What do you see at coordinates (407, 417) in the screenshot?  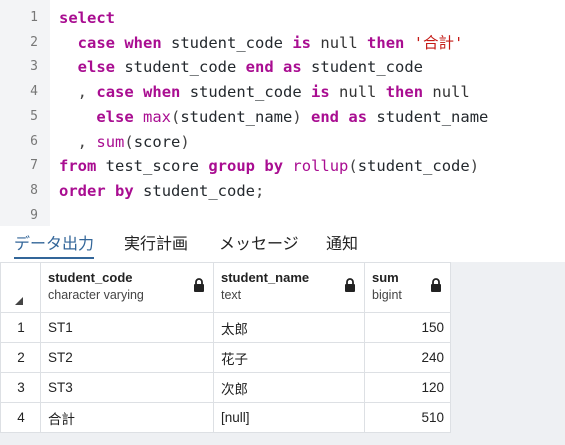 I see `cell-sum: 510` at bounding box center [407, 417].